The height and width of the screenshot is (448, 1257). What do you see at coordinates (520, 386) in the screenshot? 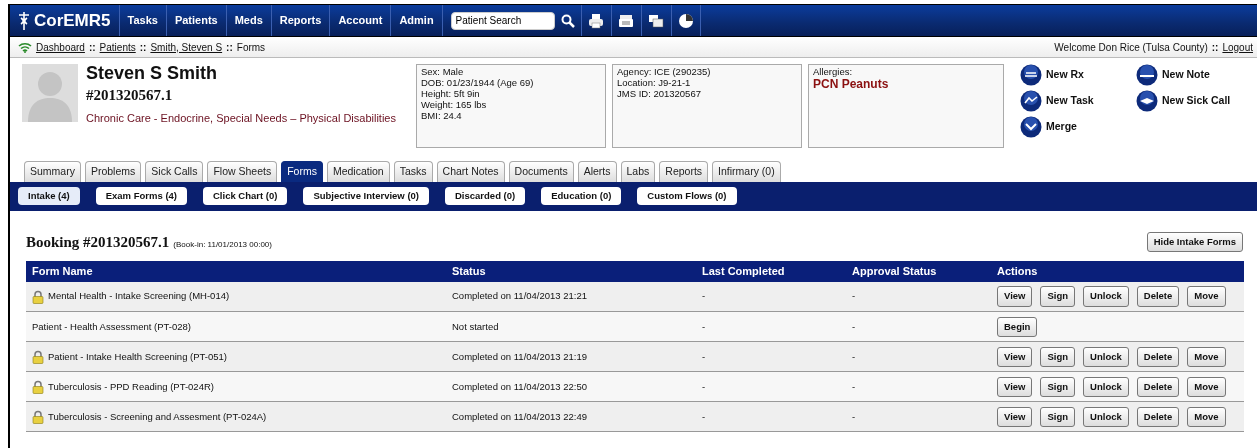
I see `status-text: Completed on 11/04/2013 22:50` at bounding box center [520, 386].